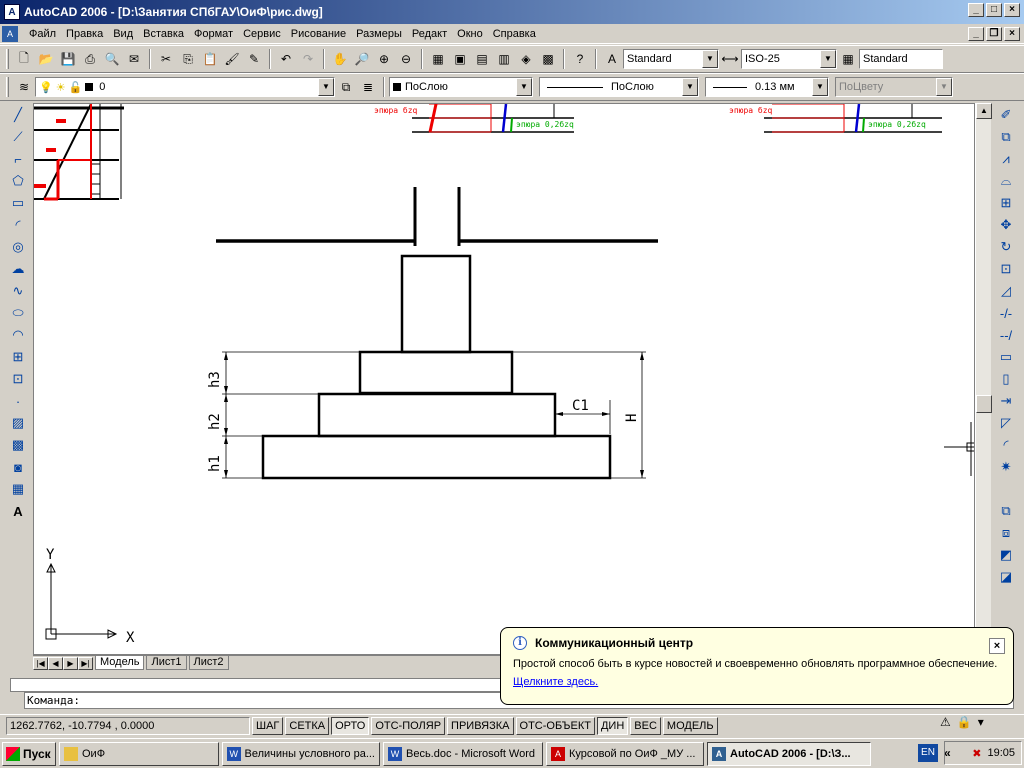 The image size is (1024, 768). What do you see at coordinates (964, 722) in the screenshot?
I see `lock-icon: 🔒` at bounding box center [964, 722].